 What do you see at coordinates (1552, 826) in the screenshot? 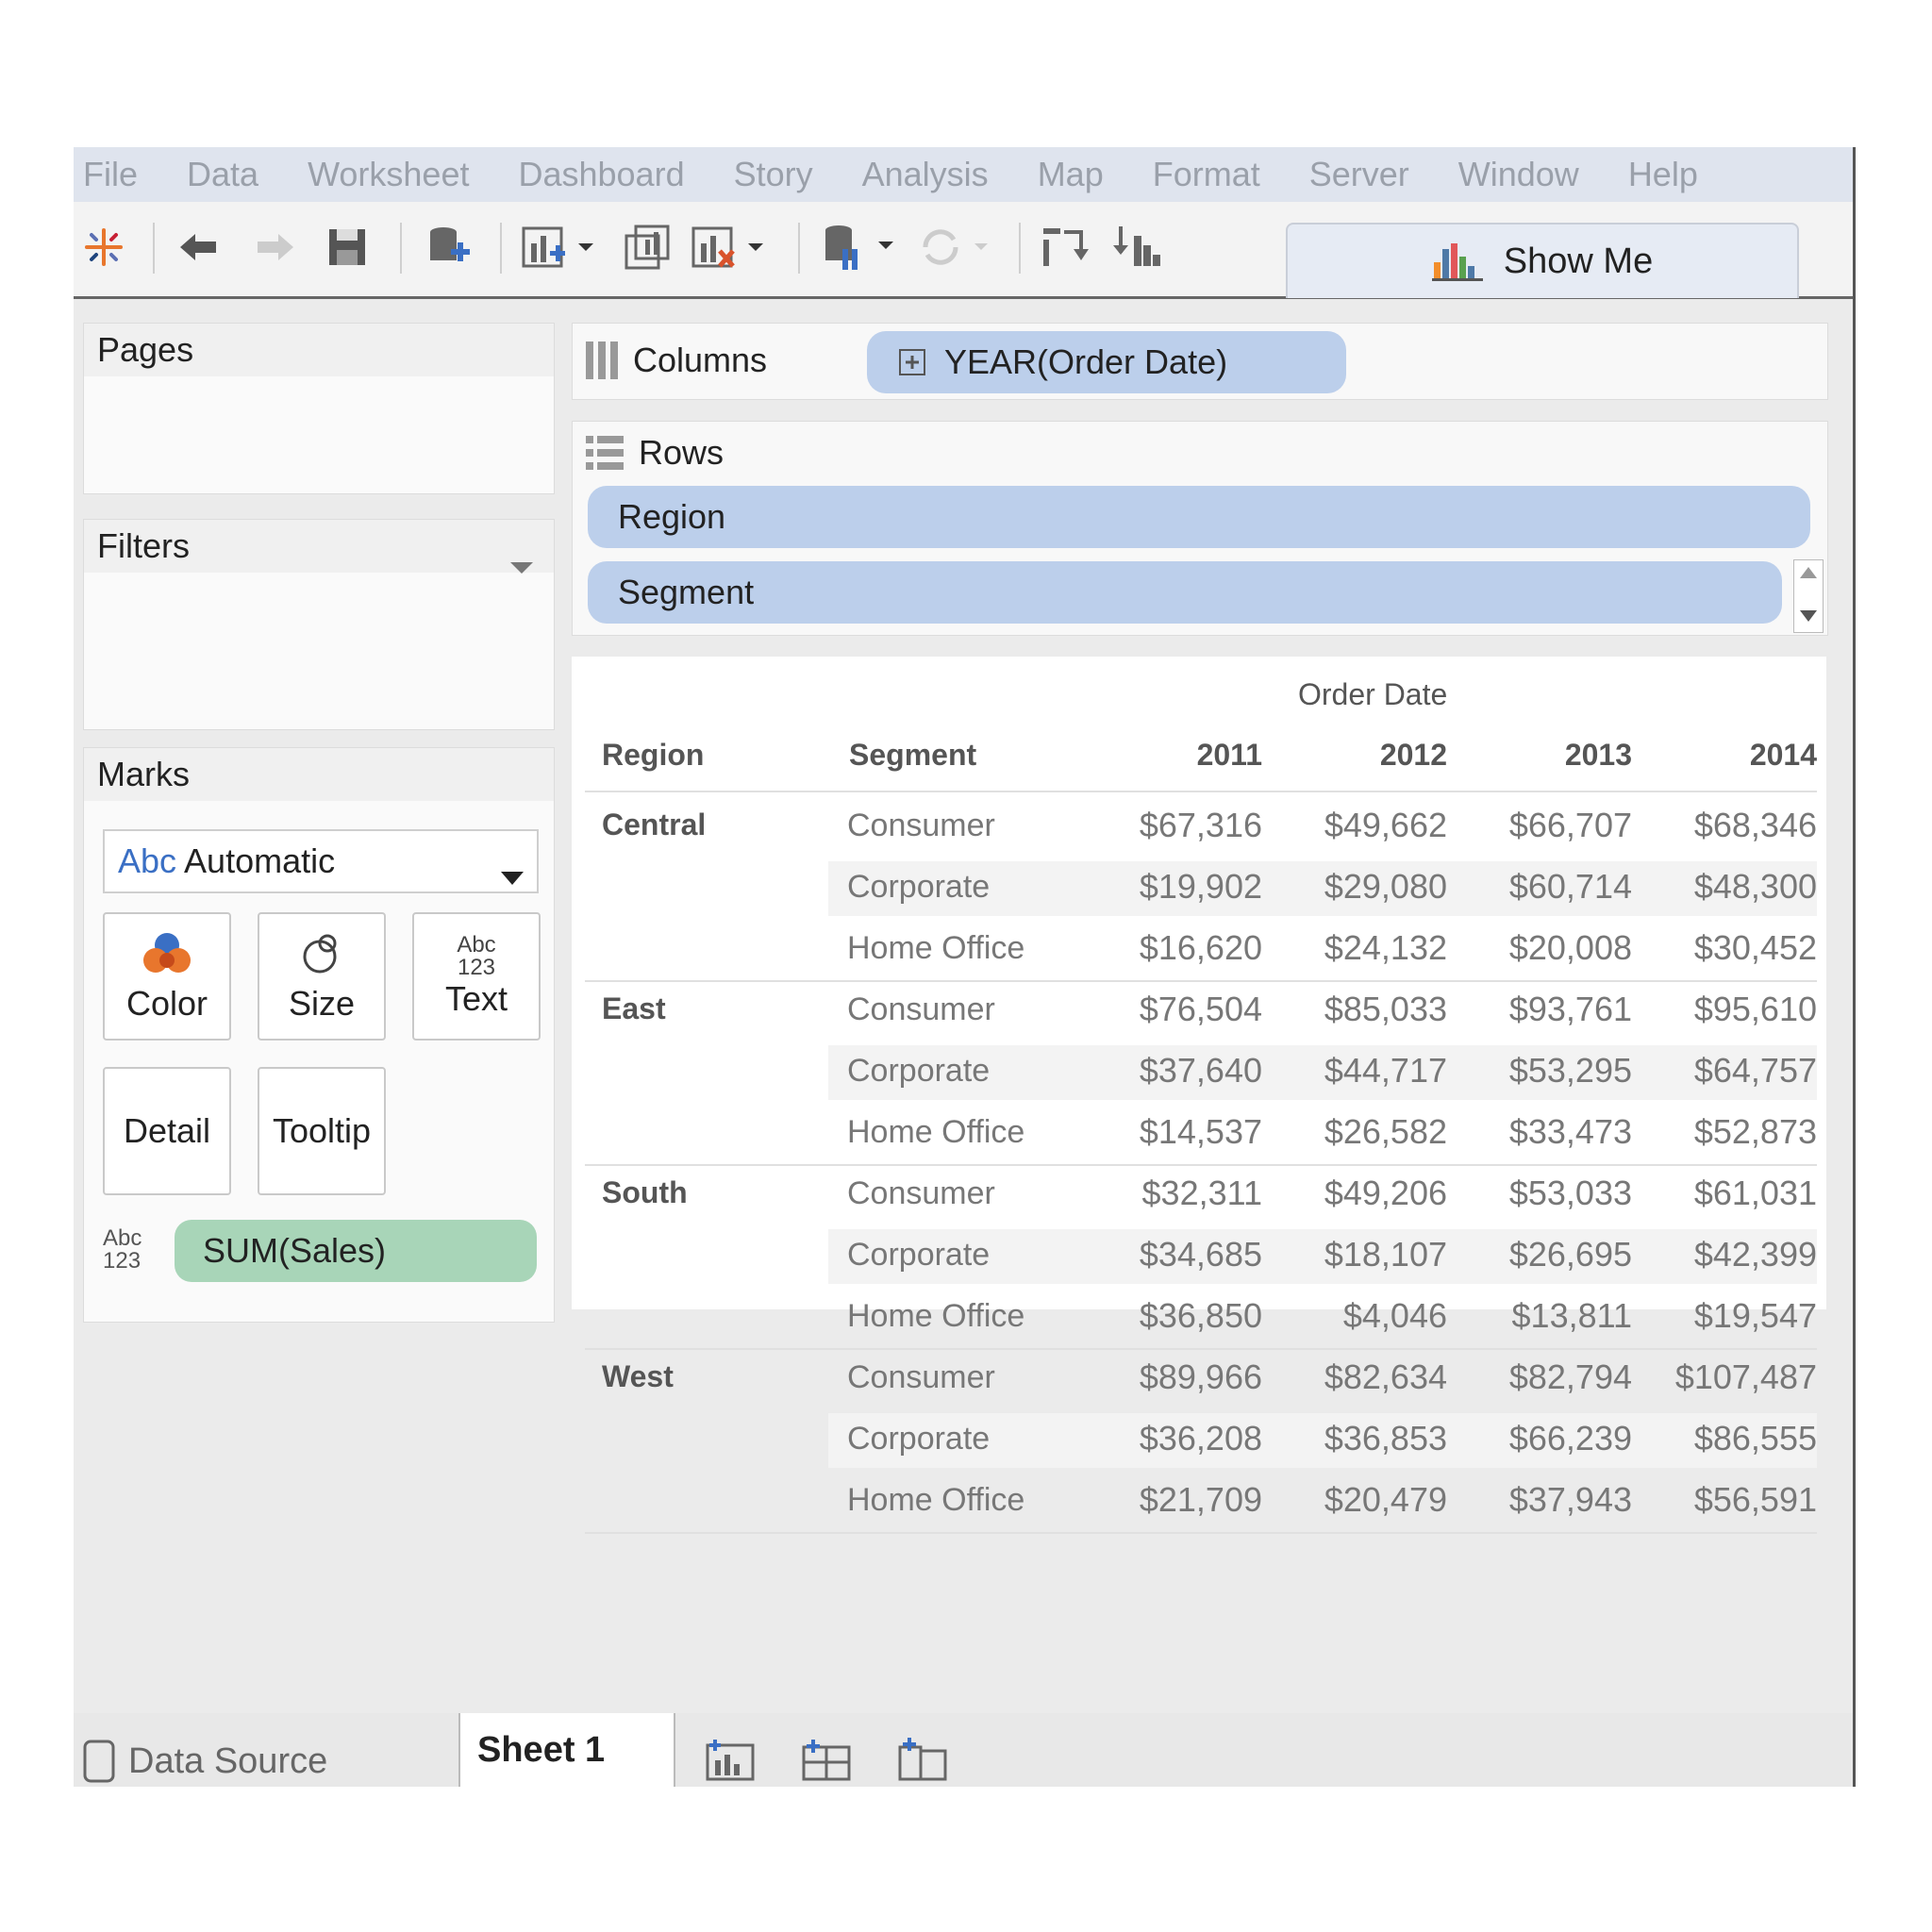
I see `value-cell: $66,707` at bounding box center [1552, 826].